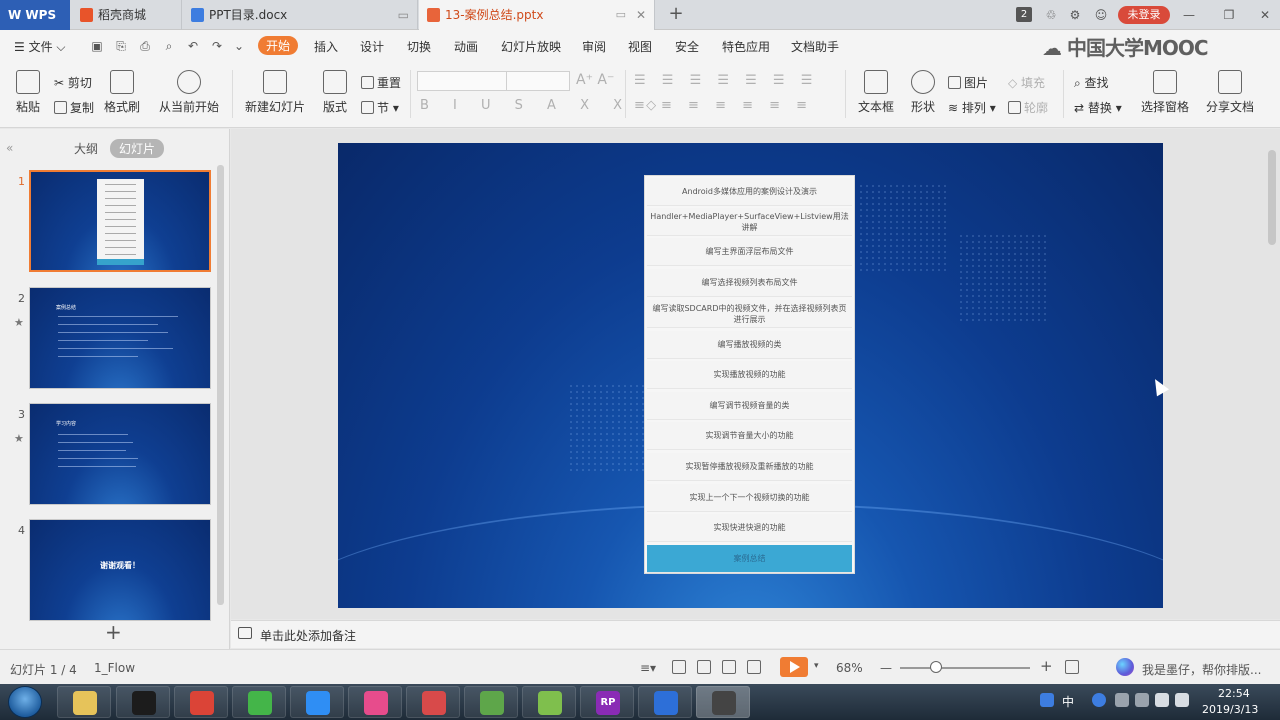  Describe the element at coordinates (74, 107) in the screenshot. I see `copy-button: 复制` at that location.